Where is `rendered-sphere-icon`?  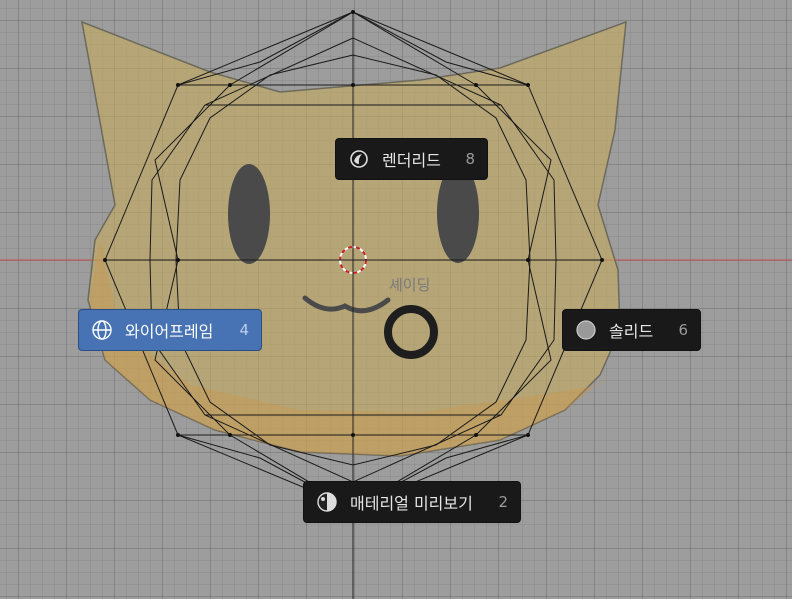 rendered-sphere-icon is located at coordinates (359, 159).